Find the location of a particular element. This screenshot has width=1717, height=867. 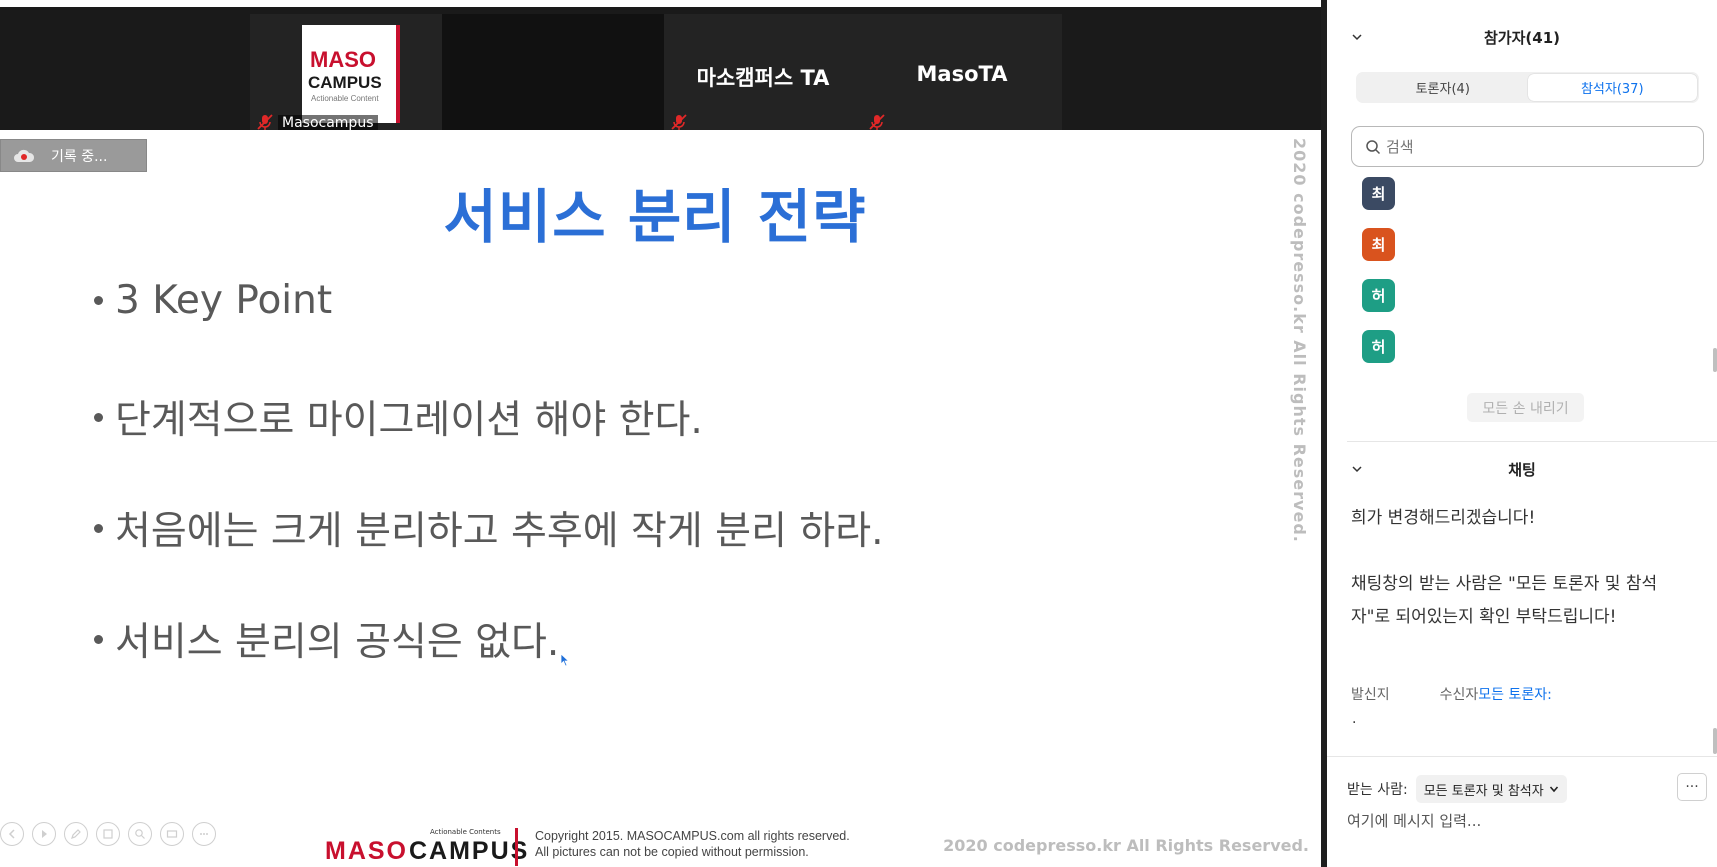

participants-header: 참가자(41) is located at coordinates (1522, 37).